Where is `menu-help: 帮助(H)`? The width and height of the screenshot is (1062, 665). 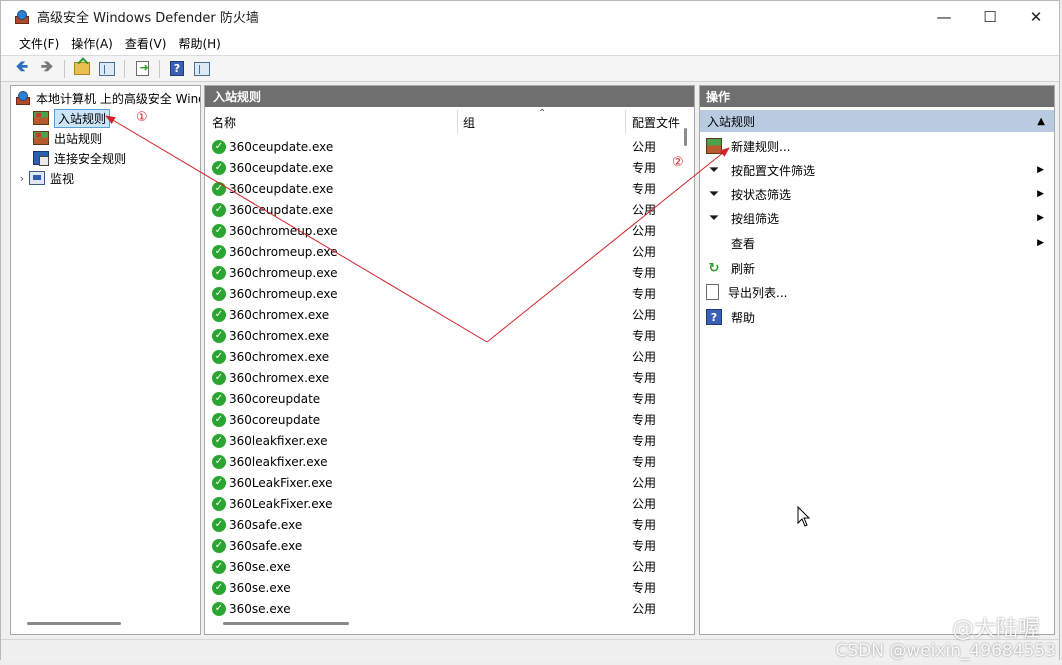 menu-help: 帮助(H) is located at coordinates (199, 43).